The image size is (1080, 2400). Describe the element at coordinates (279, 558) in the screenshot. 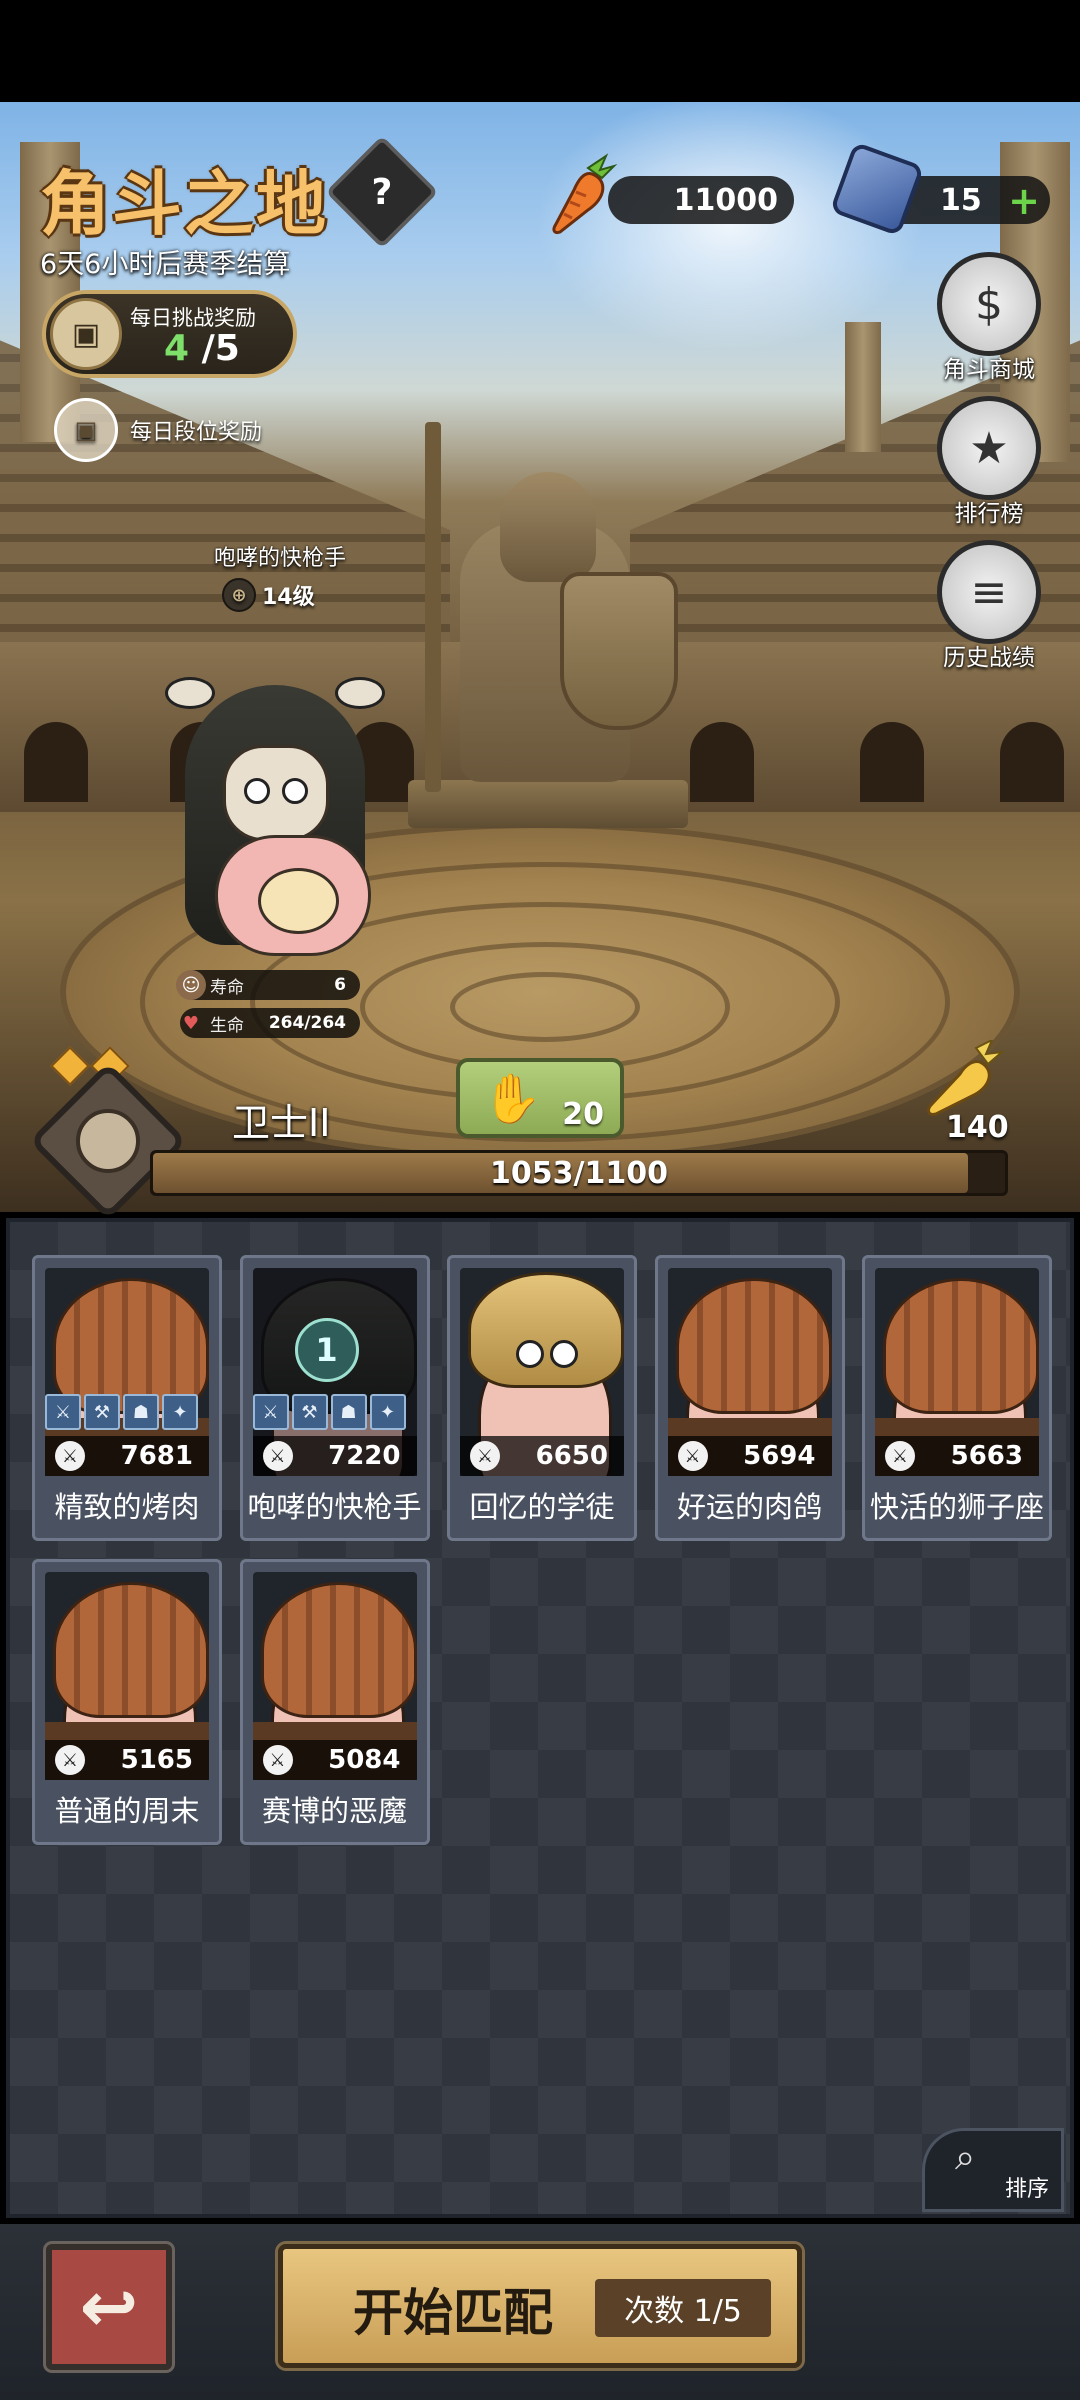

I see `hero-name: 咆哮的快枪手` at that location.